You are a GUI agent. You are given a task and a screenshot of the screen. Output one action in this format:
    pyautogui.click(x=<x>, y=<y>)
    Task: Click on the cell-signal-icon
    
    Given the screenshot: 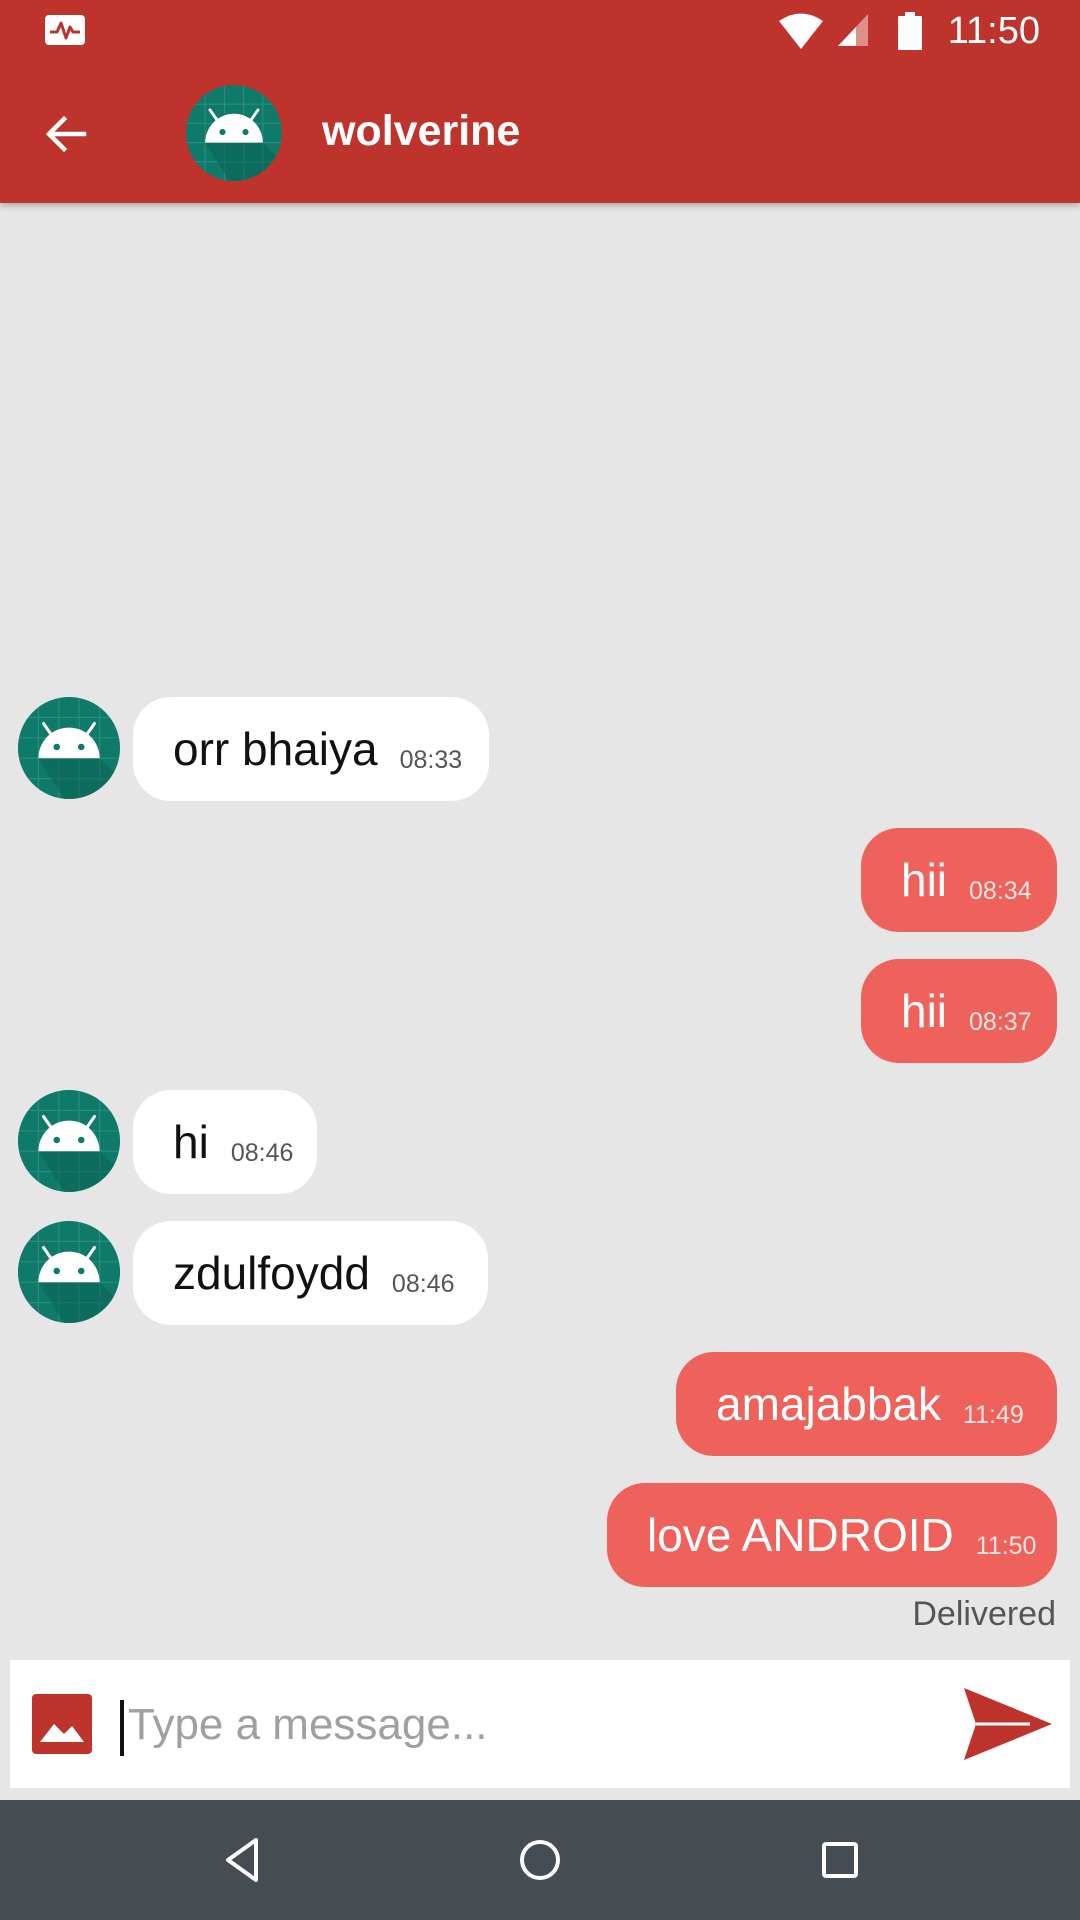 What is the action you would take?
    pyautogui.click(x=853, y=30)
    